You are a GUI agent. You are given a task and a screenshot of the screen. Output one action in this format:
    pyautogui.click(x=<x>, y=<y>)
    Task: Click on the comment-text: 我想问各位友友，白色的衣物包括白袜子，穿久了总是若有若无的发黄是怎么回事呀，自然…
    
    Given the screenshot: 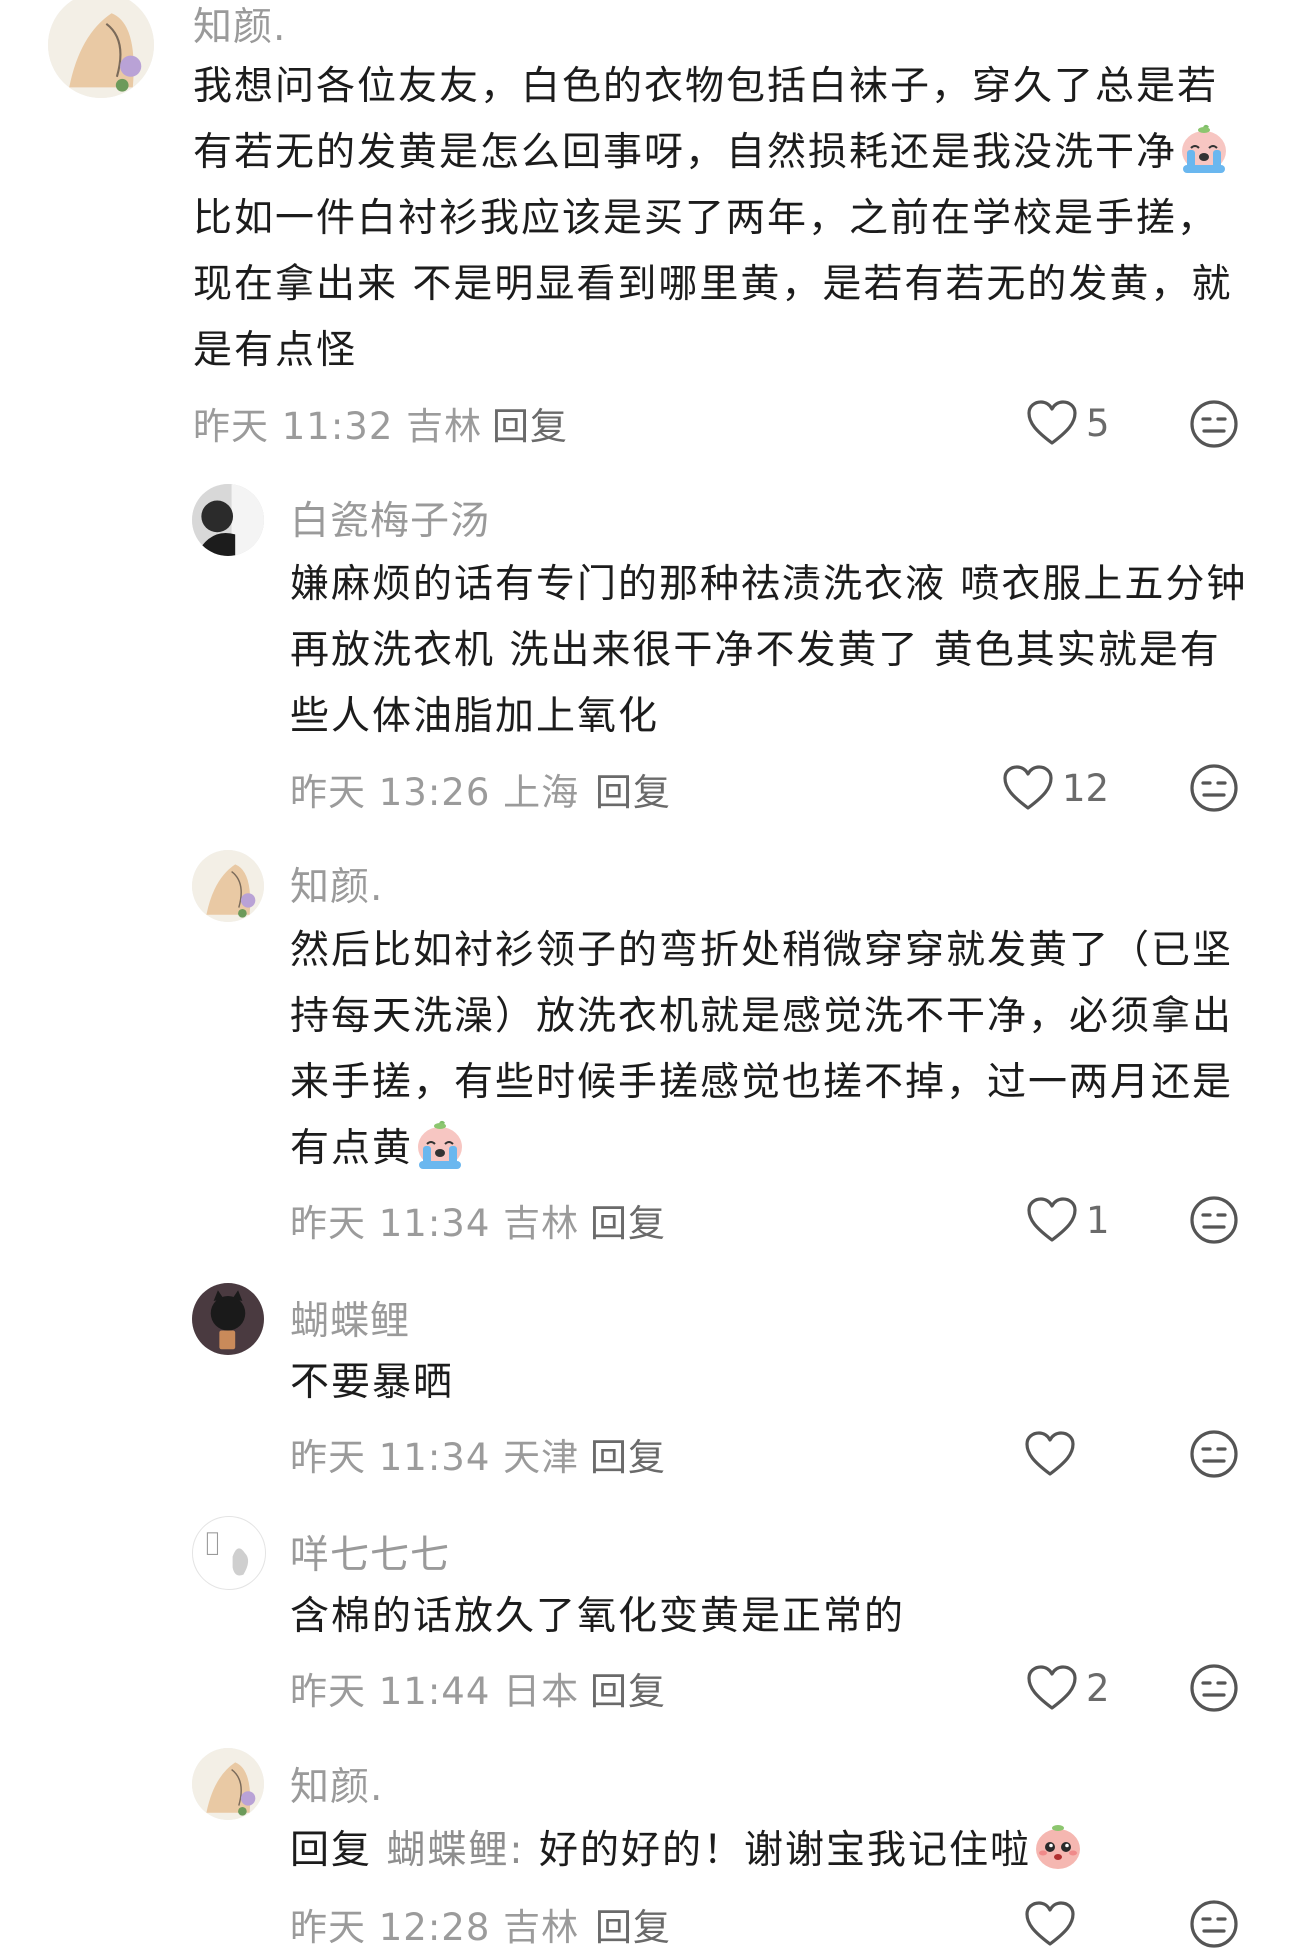 What is the action you would take?
    pyautogui.click(x=723, y=219)
    